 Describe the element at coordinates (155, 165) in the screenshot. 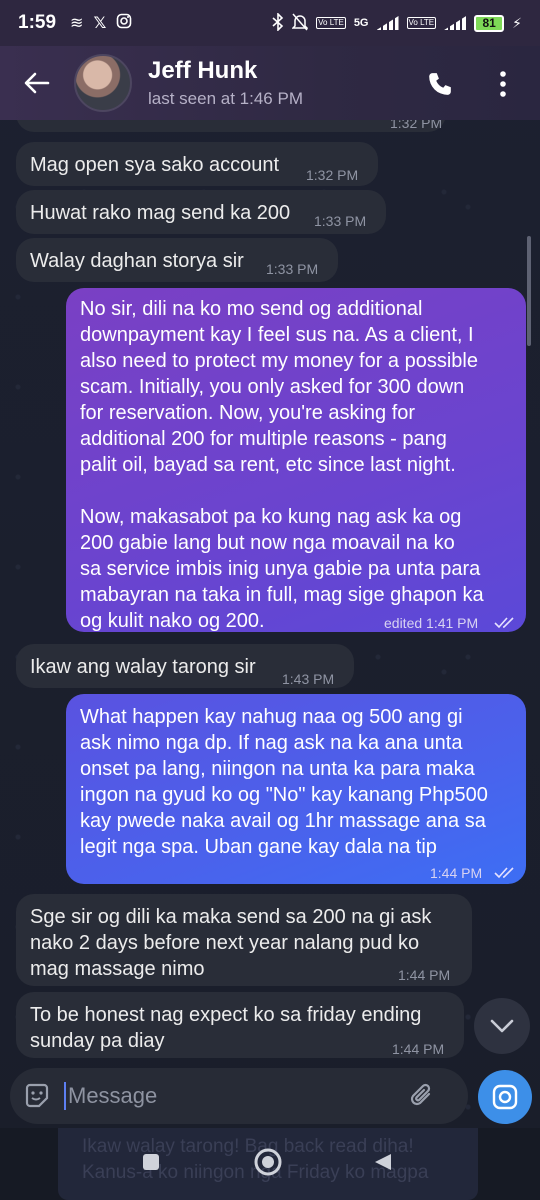

I see `message-text: Mag open sya sako account` at that location.